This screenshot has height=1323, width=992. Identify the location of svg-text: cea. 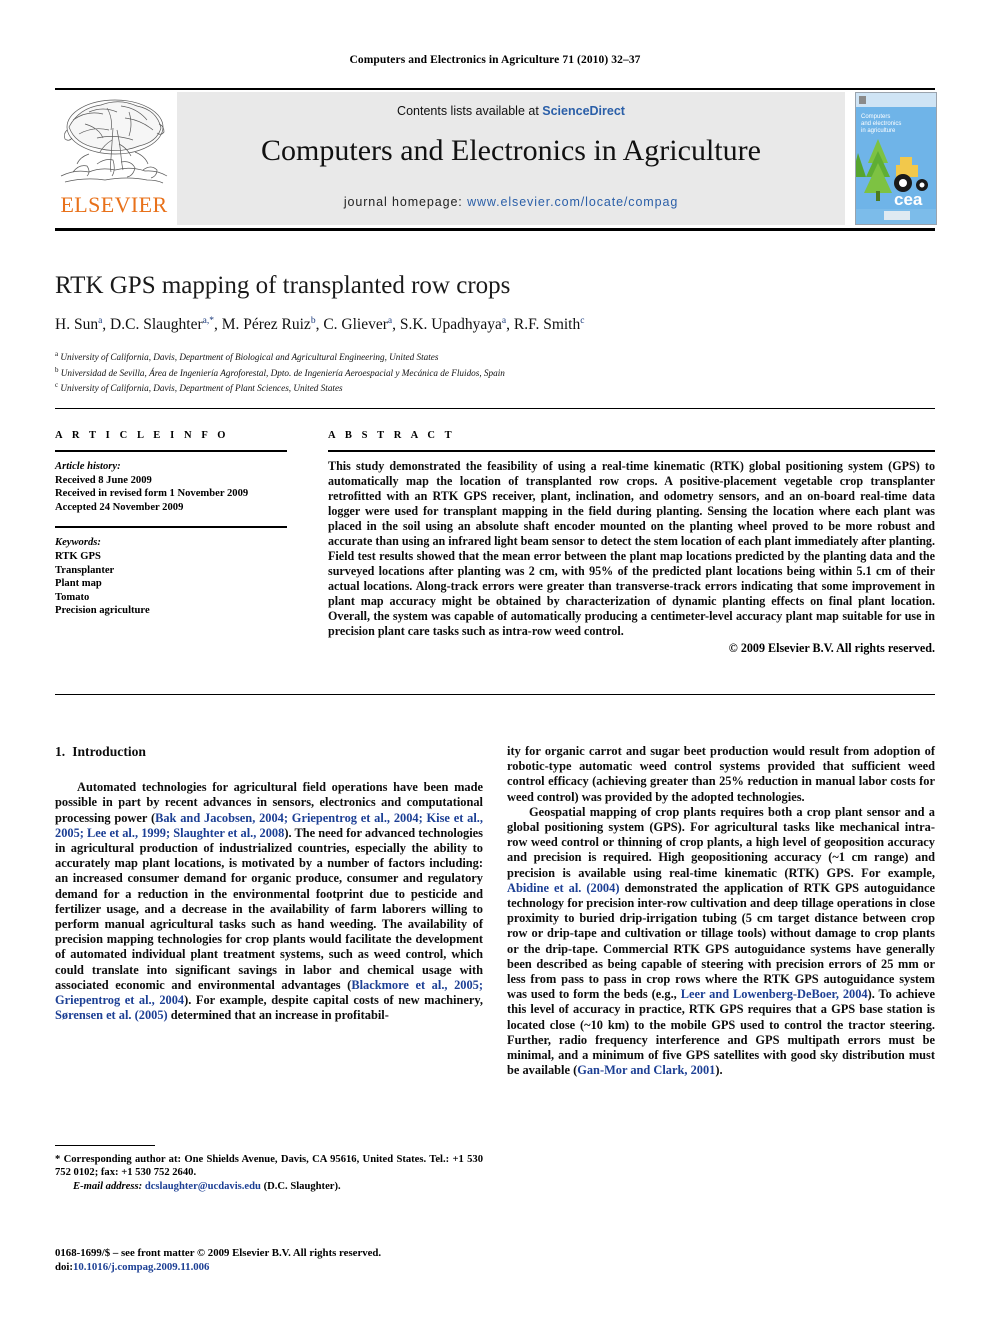
(908, 199).